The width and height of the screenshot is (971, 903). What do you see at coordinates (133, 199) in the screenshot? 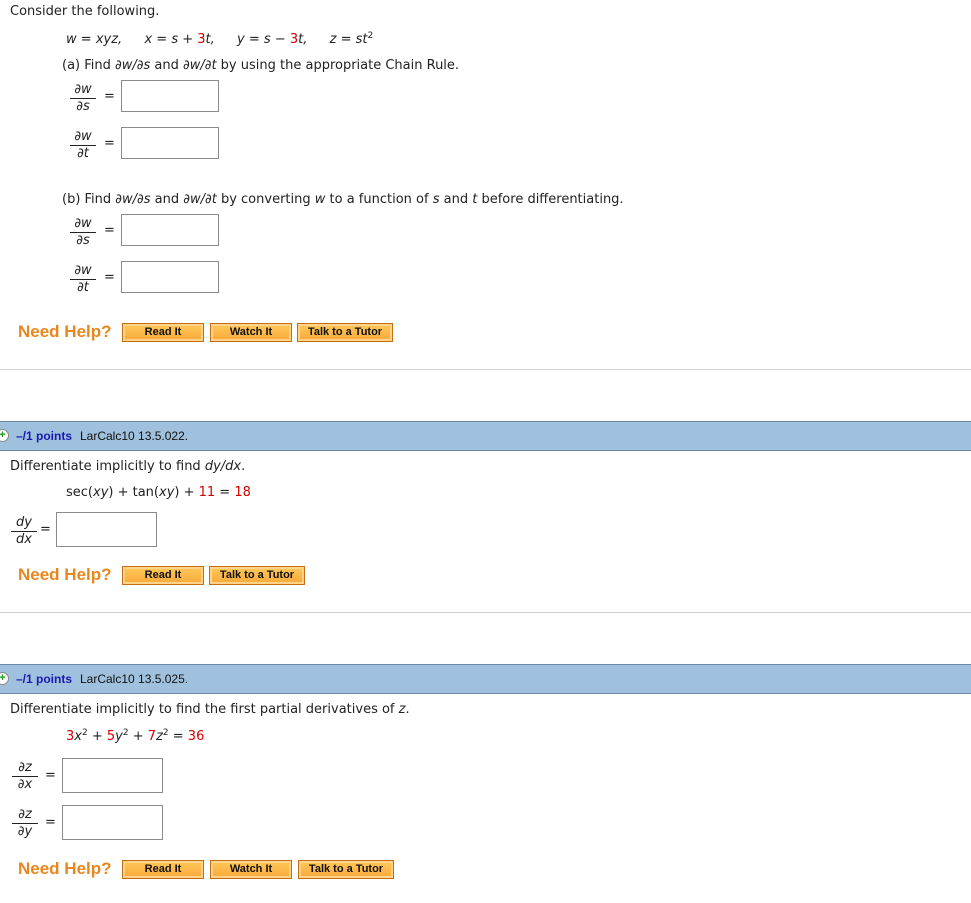
I see `part-b-expr1: ∂w/∂s` at bounding box center [133, 199].